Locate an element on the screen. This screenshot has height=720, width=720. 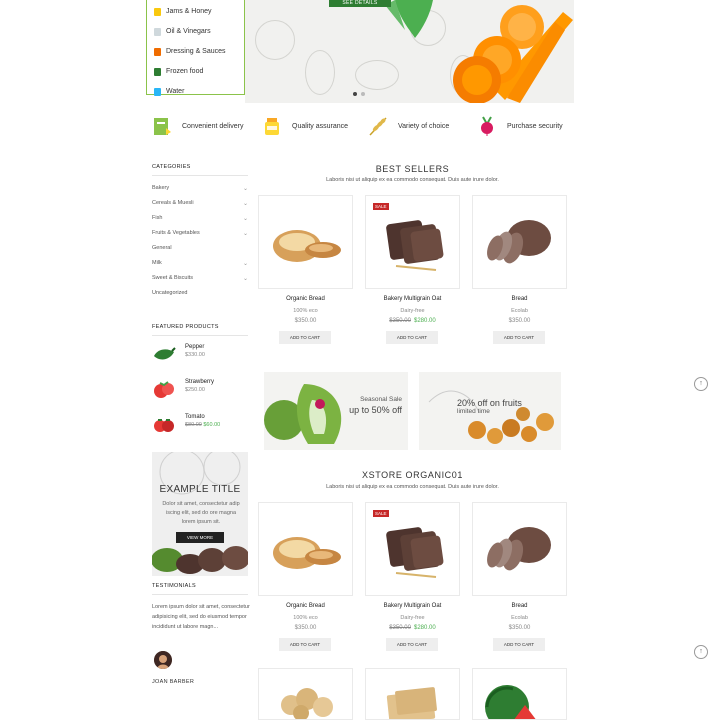
promo-small-text: limited time is located at coordinates (473, 411).